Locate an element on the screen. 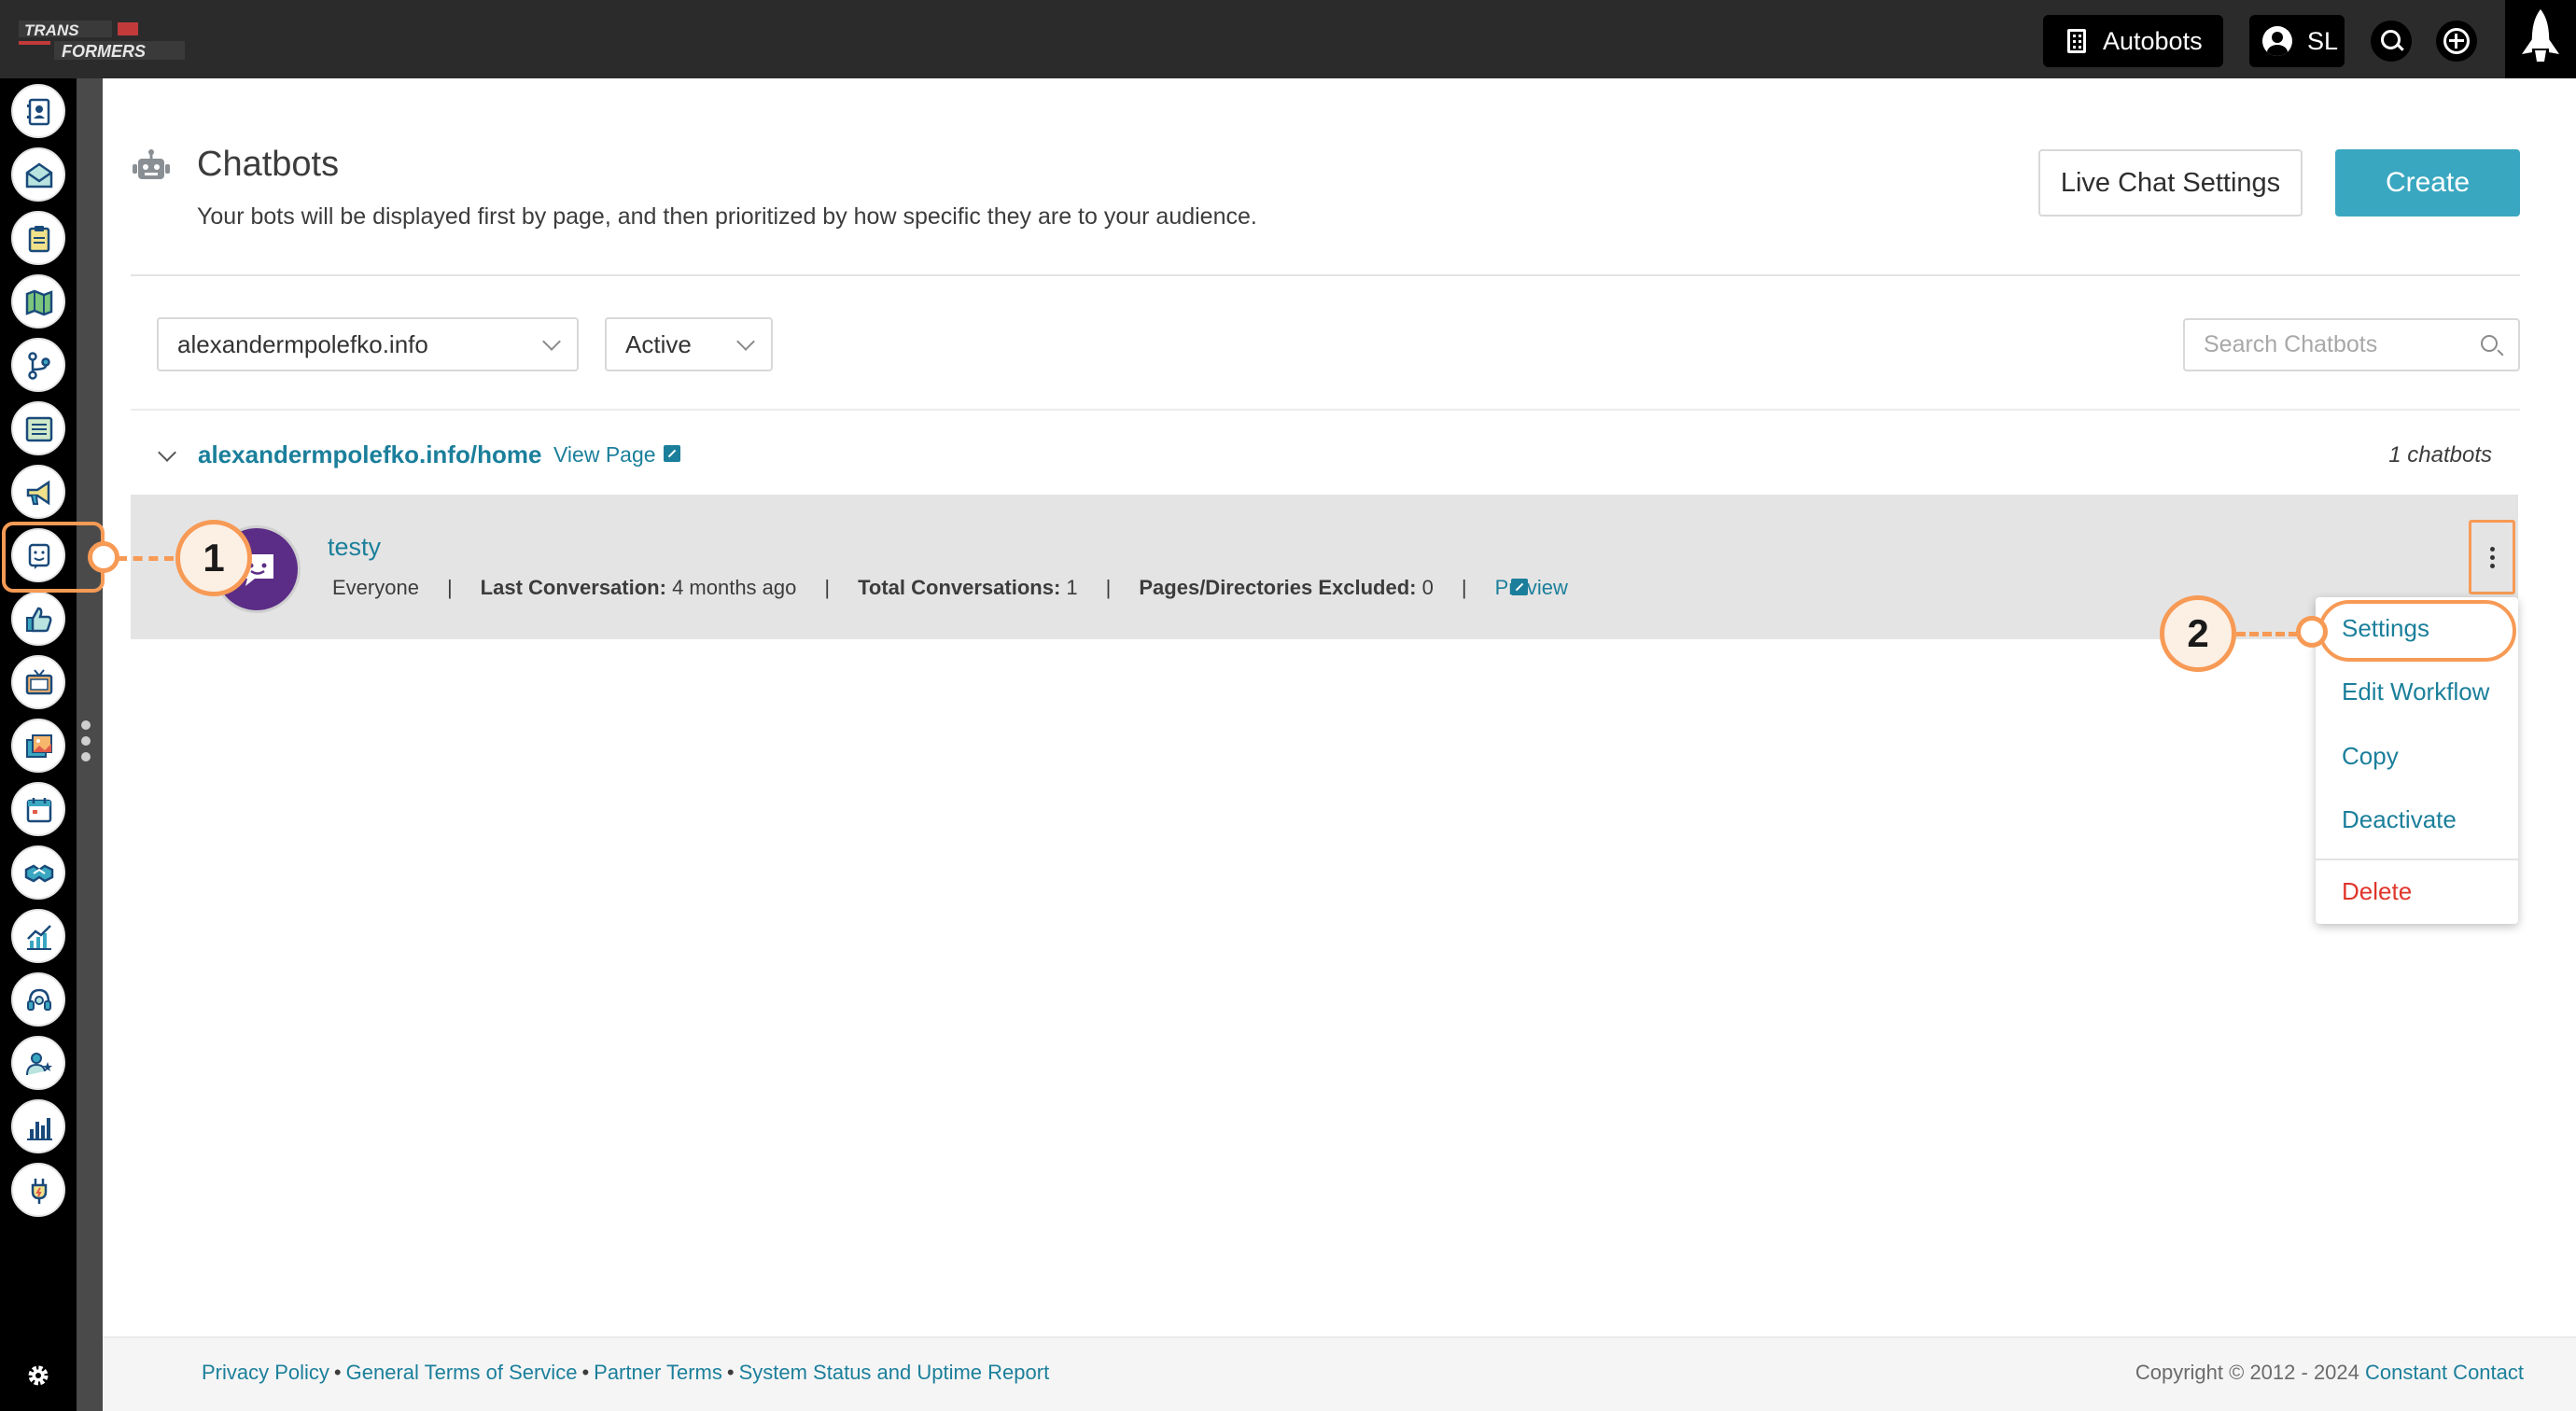  sidebar-item-forms is located at coordinates (38, 238).